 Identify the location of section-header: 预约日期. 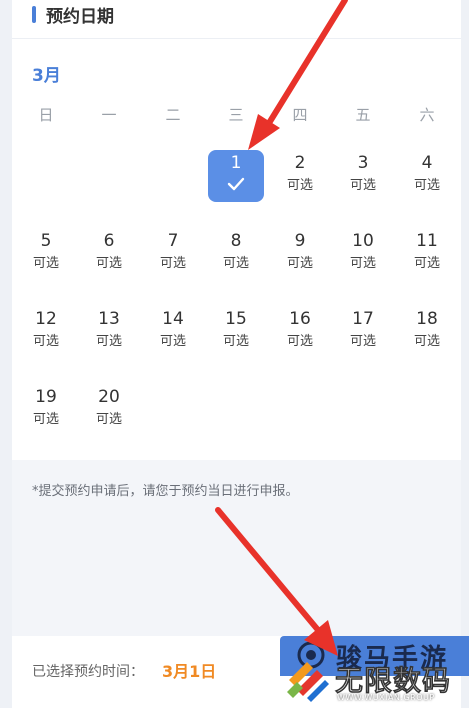
(236, 19).